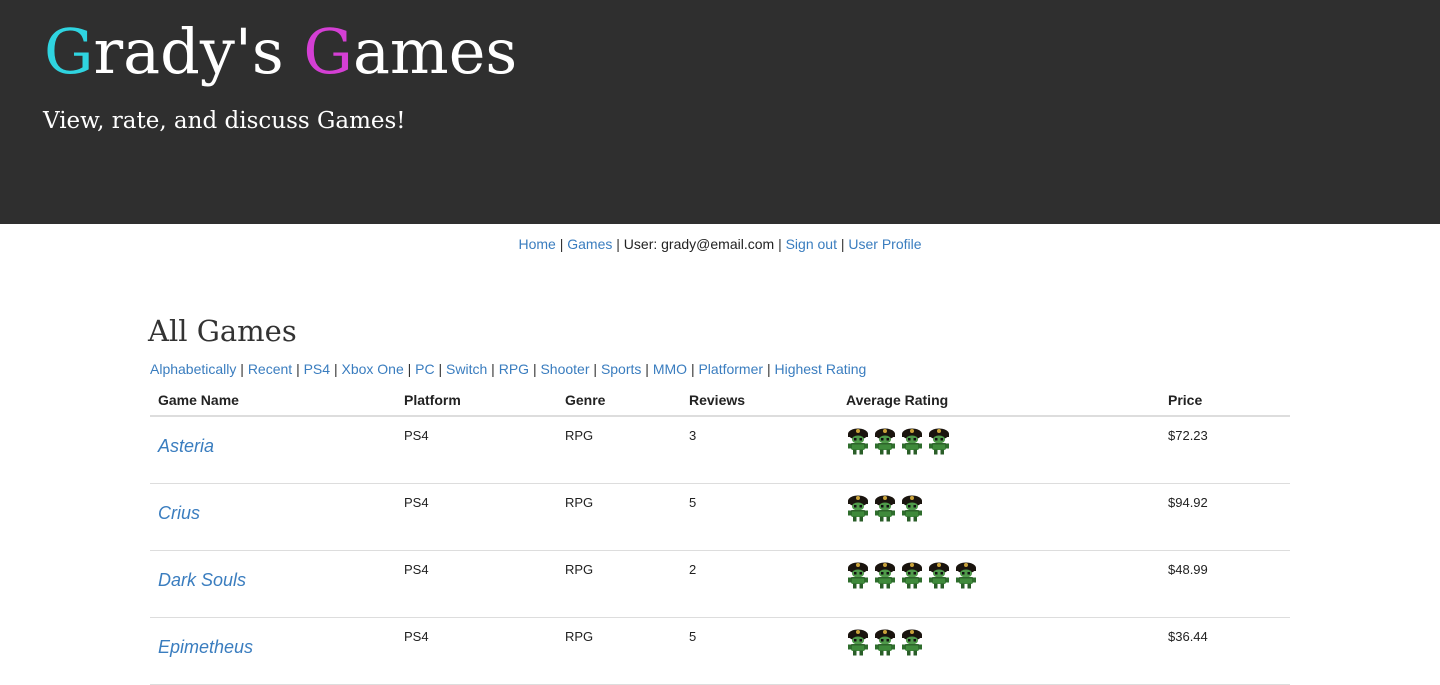  I want to click on game-name-cell: Asteria, so click(273, 450).